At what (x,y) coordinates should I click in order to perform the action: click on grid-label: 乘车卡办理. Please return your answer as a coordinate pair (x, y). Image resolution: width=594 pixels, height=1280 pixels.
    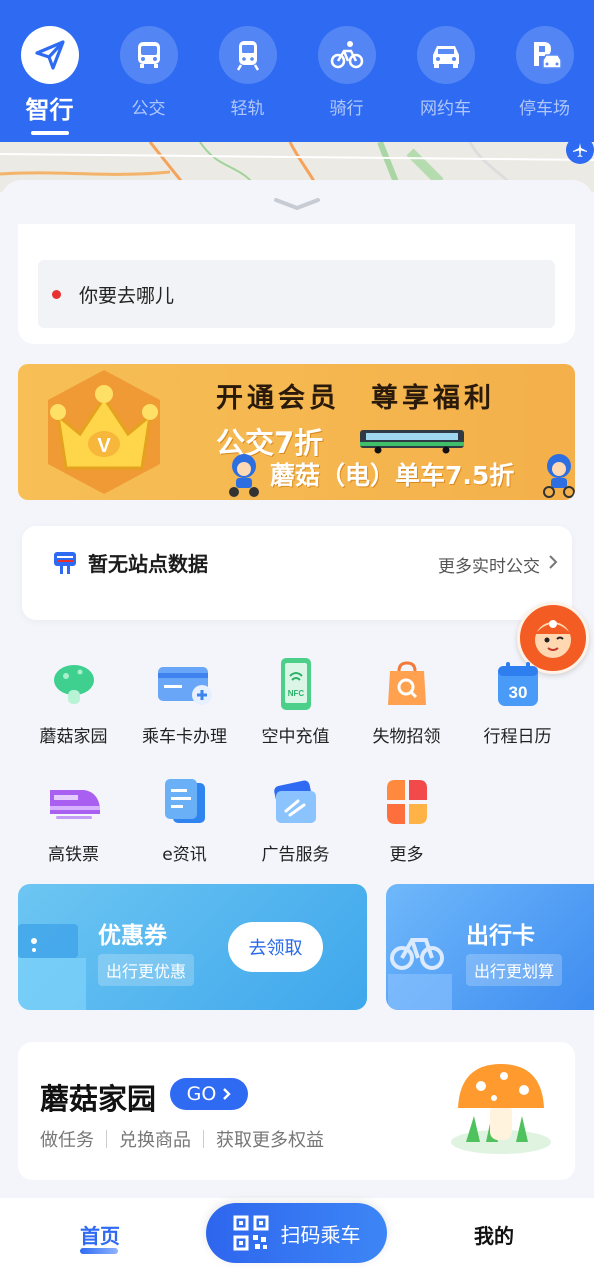
    Looking at the image, I should click on (184, 737).